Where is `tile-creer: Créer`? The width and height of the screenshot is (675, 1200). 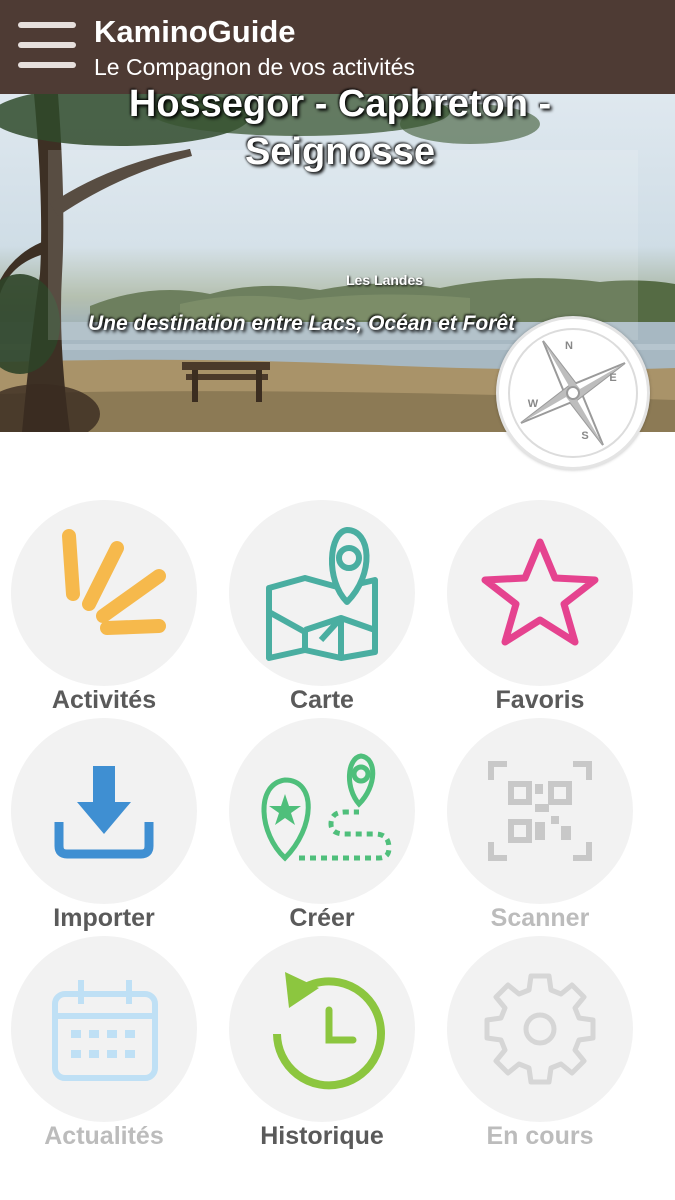
tile-creer: Créer is located at coordinates (327, 825).